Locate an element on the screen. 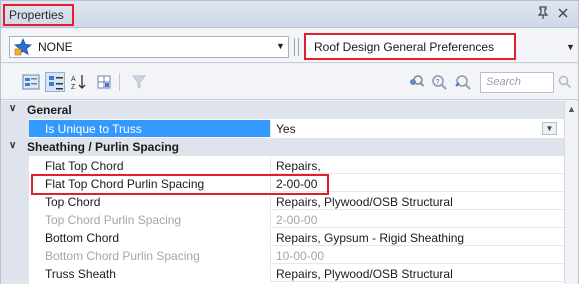  svg-text: Z is located at coordinates (73, 87).